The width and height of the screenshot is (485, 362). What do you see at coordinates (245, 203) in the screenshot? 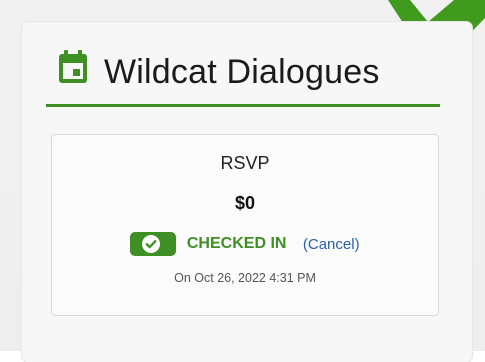
I see `rsvp-price: $0` at bounding box center [245, 203].